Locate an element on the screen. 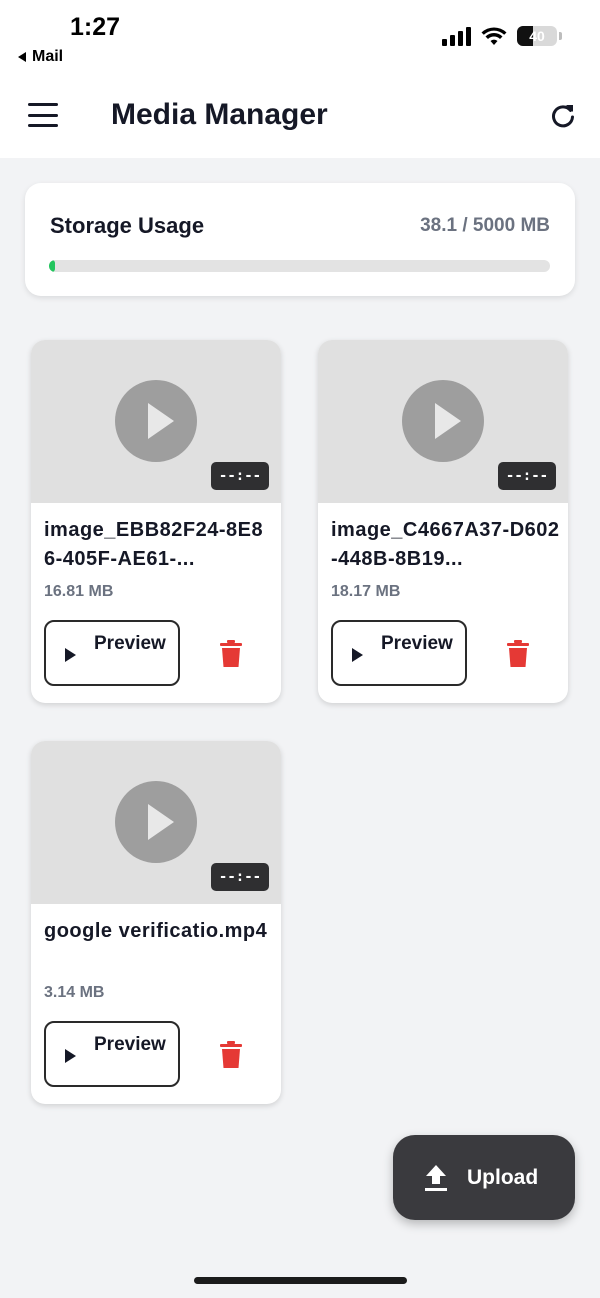  back-app-label: Mail is located at coordinates (48, 56).